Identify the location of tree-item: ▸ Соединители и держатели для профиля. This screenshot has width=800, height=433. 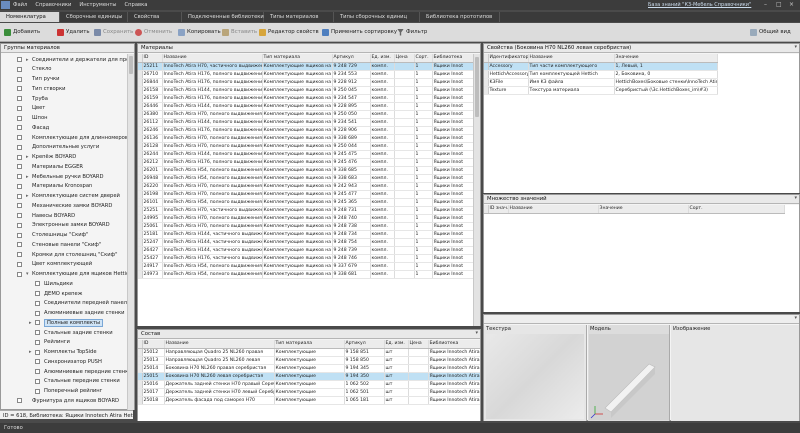
(75, 59).